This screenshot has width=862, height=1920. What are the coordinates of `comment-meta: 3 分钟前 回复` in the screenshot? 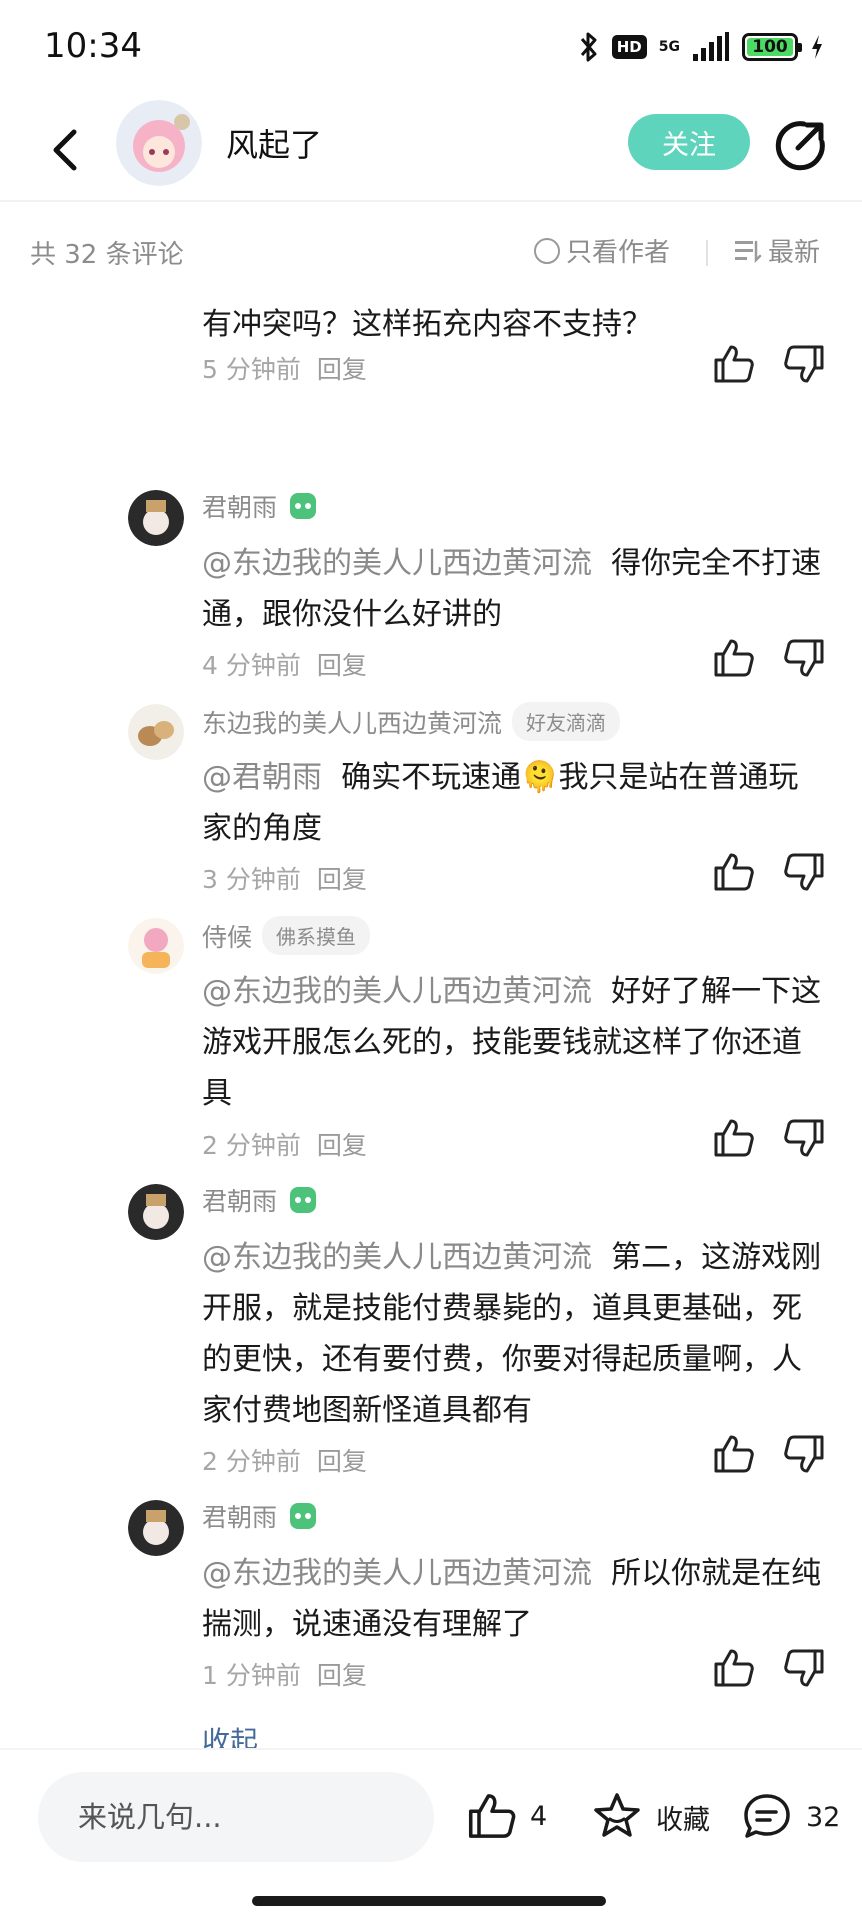 It's located at (284, 878).